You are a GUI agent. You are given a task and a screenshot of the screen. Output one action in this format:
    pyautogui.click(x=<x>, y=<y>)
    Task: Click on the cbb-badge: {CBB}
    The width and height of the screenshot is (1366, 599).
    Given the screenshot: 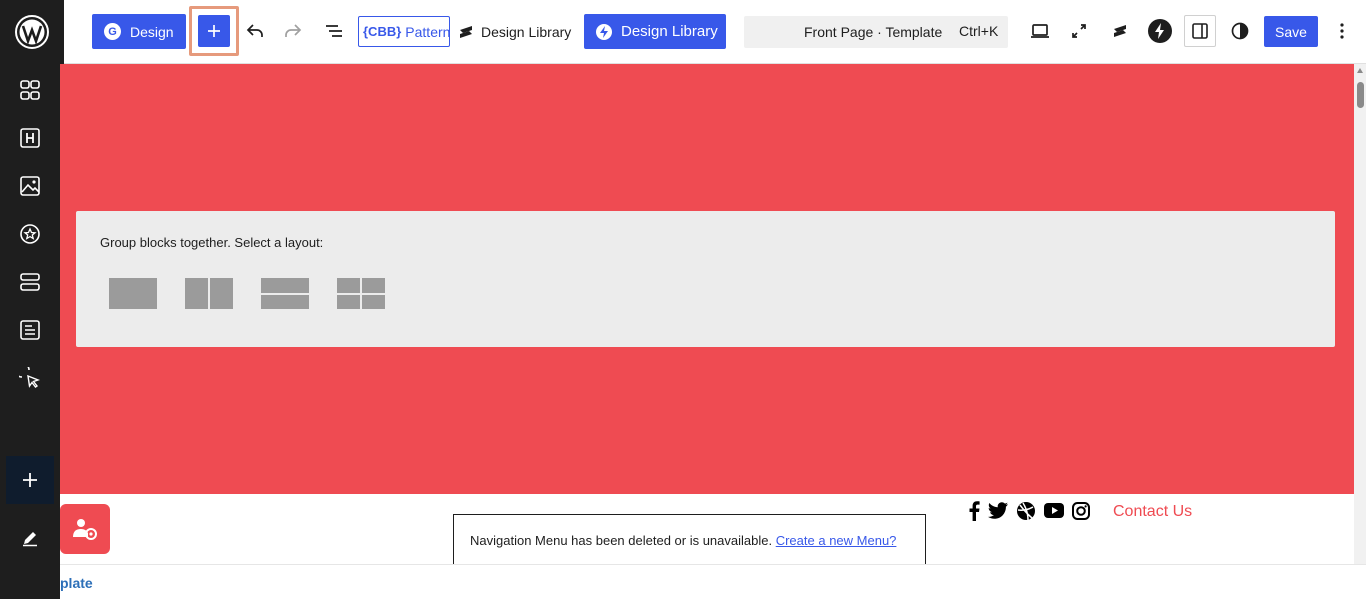 What is the action you would take?
    pyautogui.click(x=382, y=31)
    